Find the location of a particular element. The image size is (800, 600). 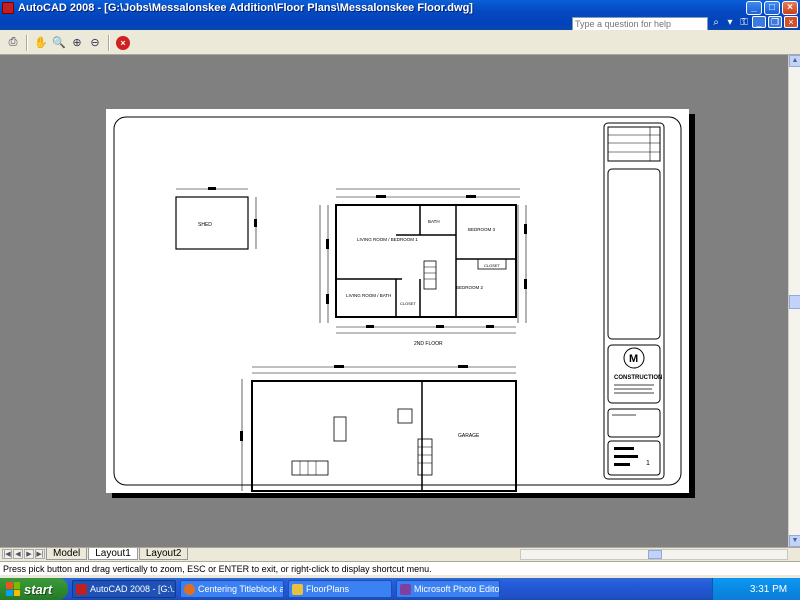

svg-text: 1 is located at coordinates (648, 463).